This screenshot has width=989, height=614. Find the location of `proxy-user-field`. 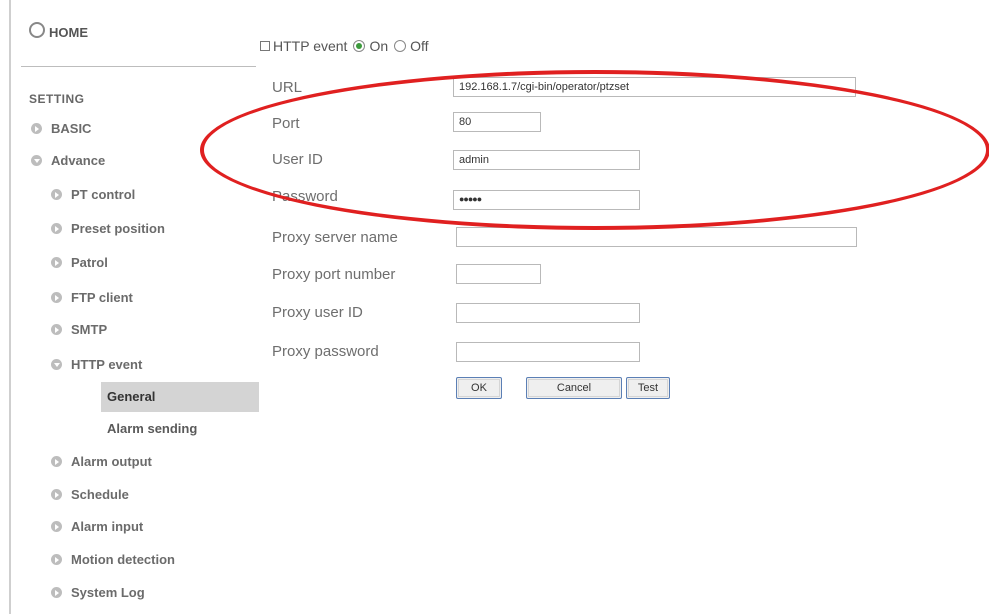

proxy-user-field is located at coordinates (548, 313).